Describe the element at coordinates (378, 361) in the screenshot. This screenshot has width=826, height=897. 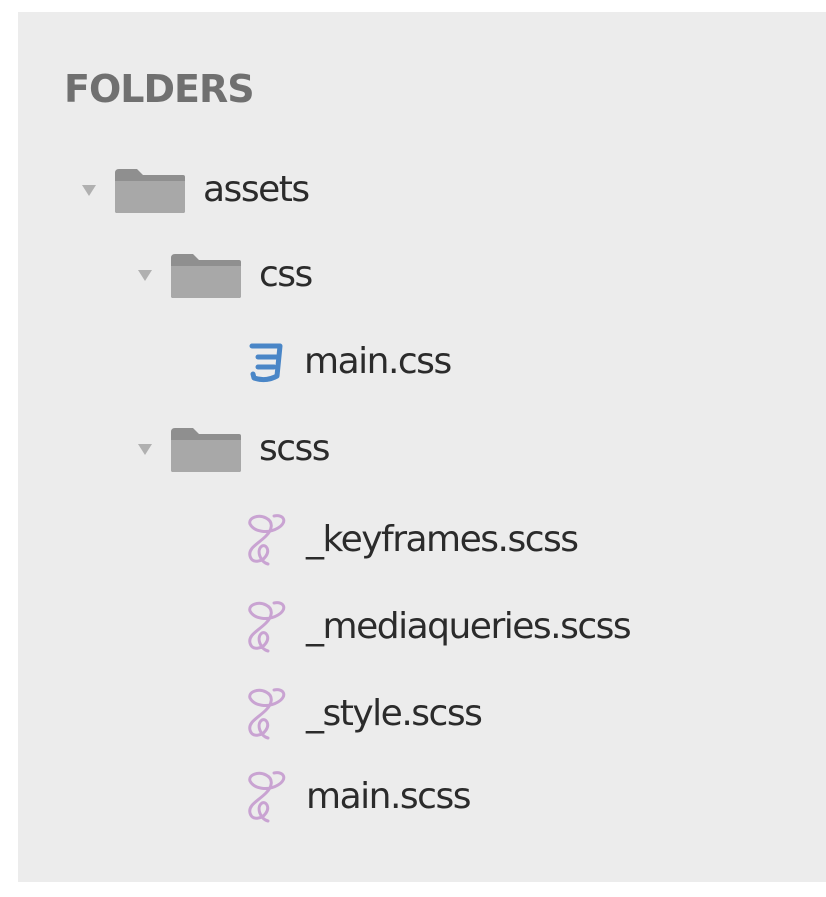
I see `tree-file-label: main.css` at that location.